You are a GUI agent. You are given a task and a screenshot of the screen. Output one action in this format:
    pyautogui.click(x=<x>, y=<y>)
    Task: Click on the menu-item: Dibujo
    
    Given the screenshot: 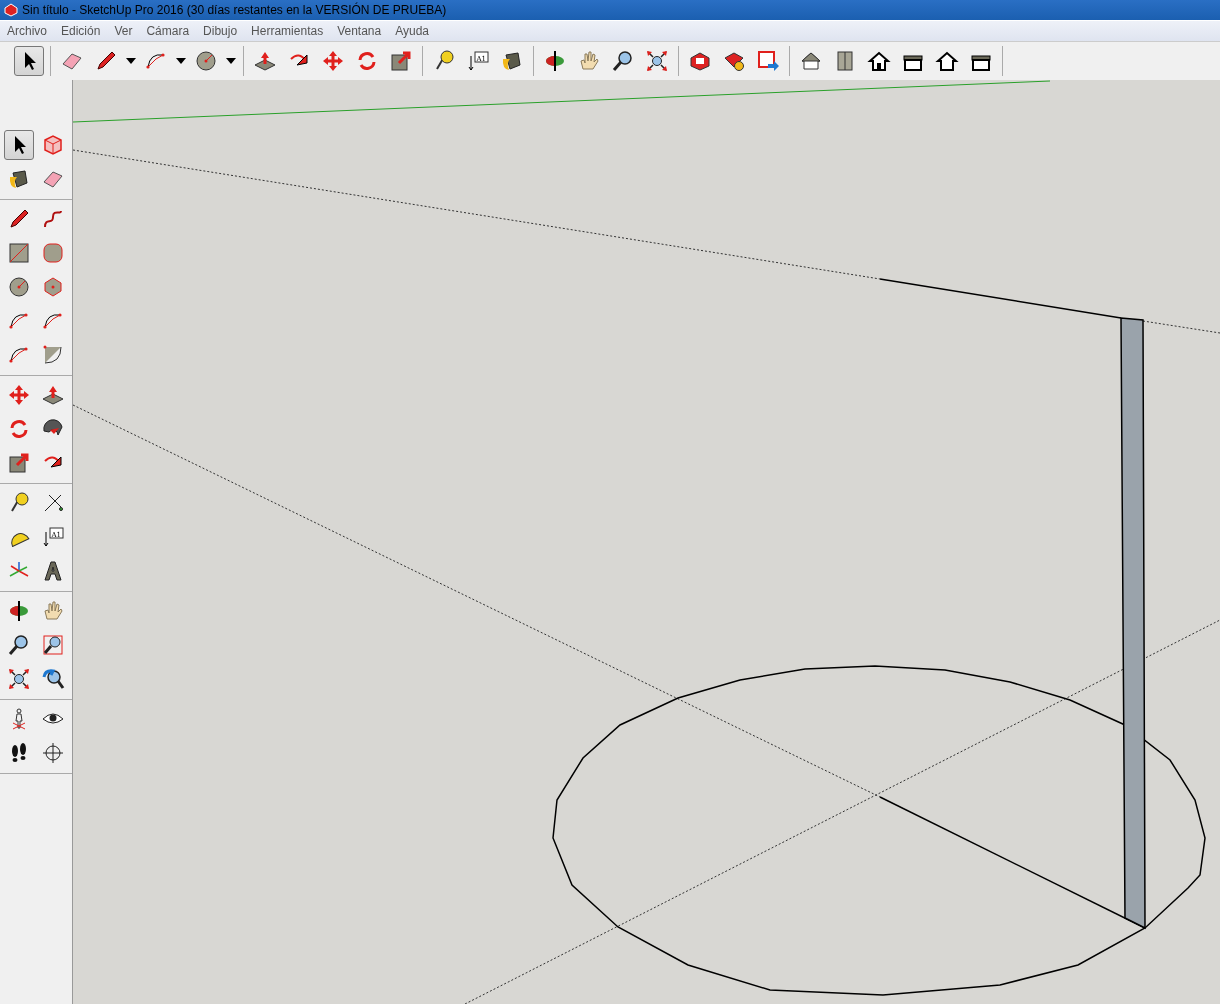 What is the action you would take?
    pyautogui.click(x=220, y=31)
    